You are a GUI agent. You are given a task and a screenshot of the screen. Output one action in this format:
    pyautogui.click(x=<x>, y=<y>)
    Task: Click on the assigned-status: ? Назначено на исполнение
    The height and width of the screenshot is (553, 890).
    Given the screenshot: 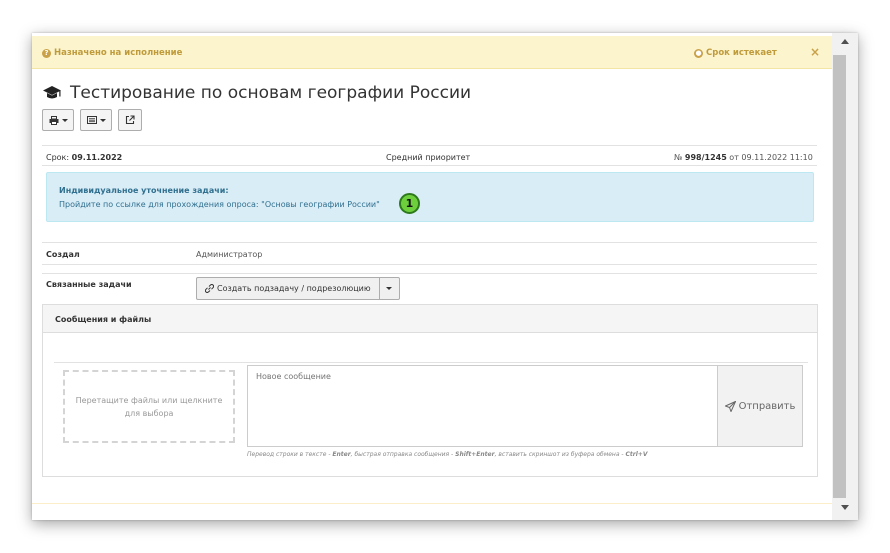 What is the action you would take?
    pyautogui.click(x=112, y=53)
    